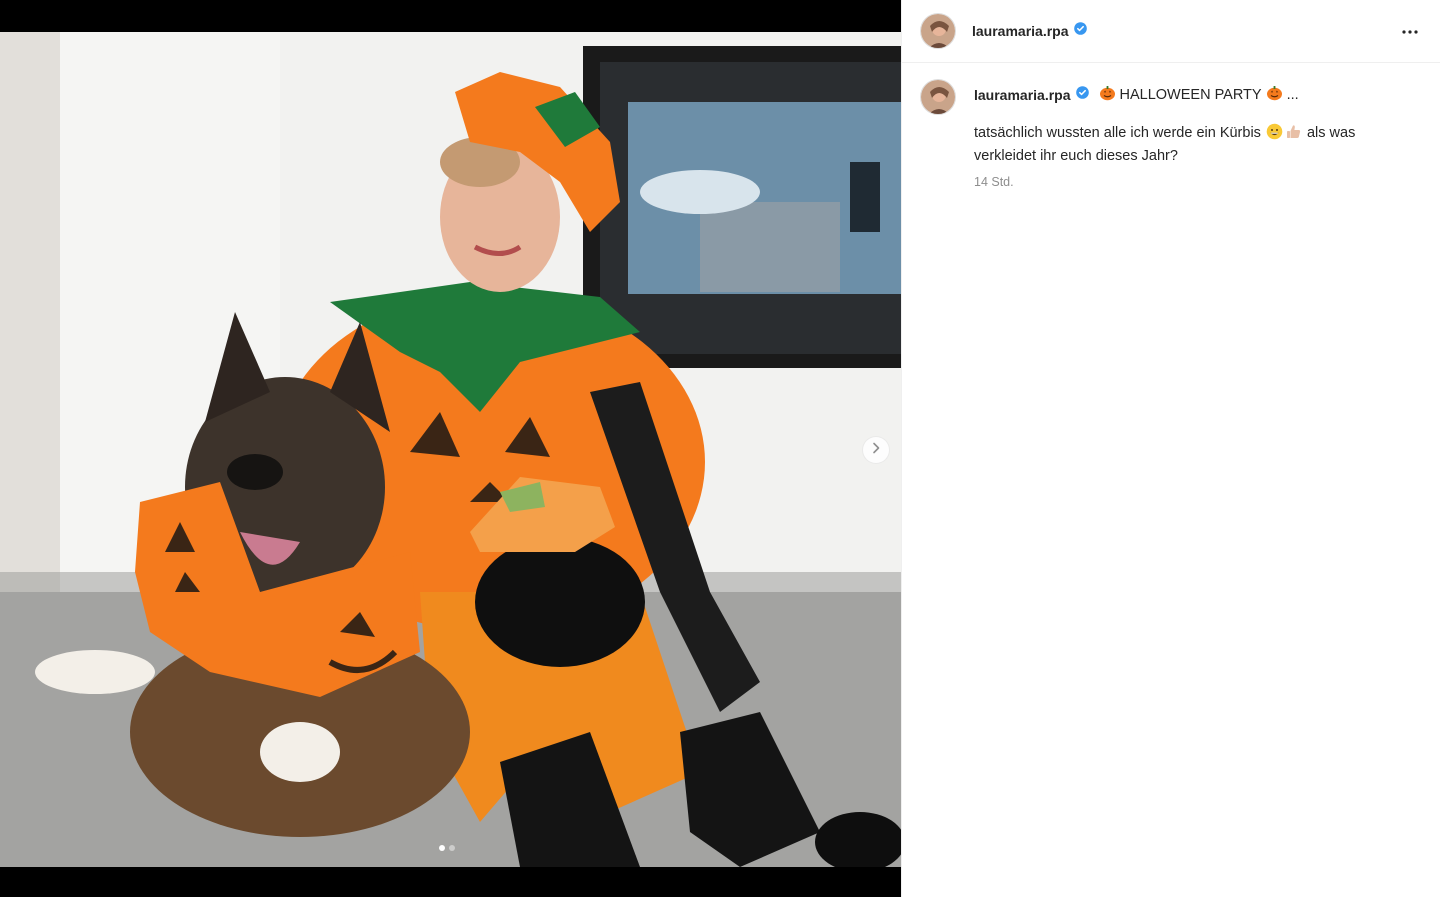 This screenshot has width=1440, height=897. I want to click on carousel-dot-active, so click(442, 848).